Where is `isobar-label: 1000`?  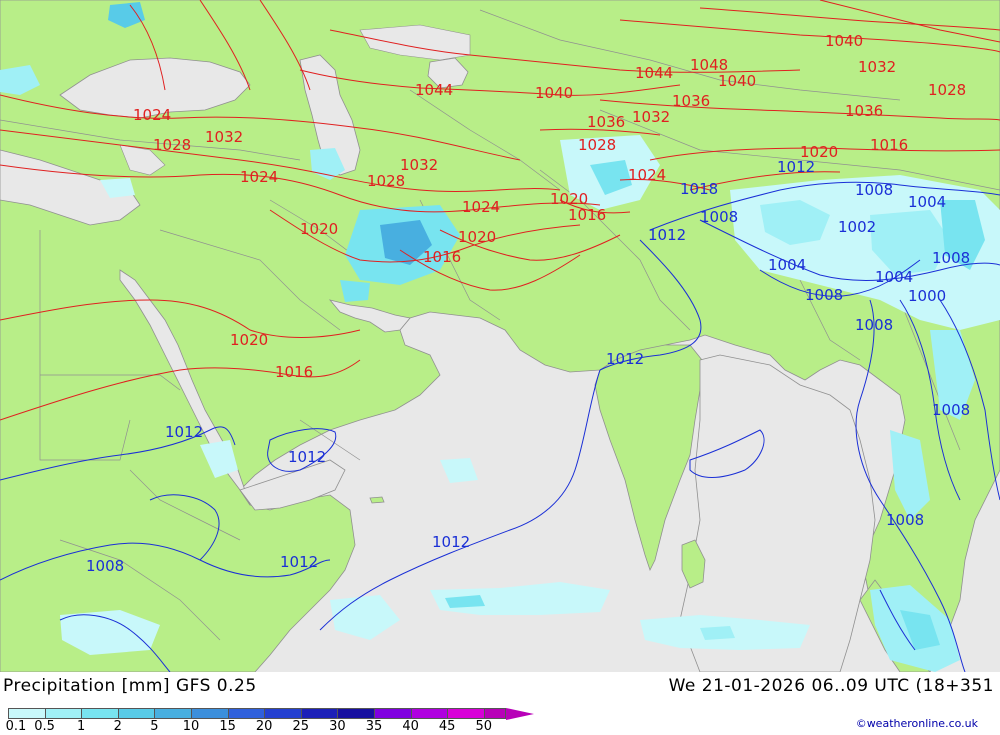
isobar-label: 1000 is located at coordinates (927, 296).